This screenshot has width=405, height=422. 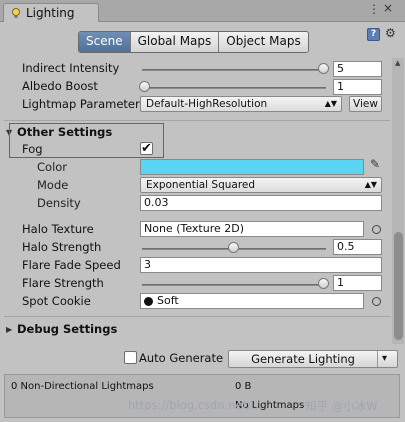 I want to click on lightmap-parameters-value: Default-HighResolution, so click(x=207, y=104).